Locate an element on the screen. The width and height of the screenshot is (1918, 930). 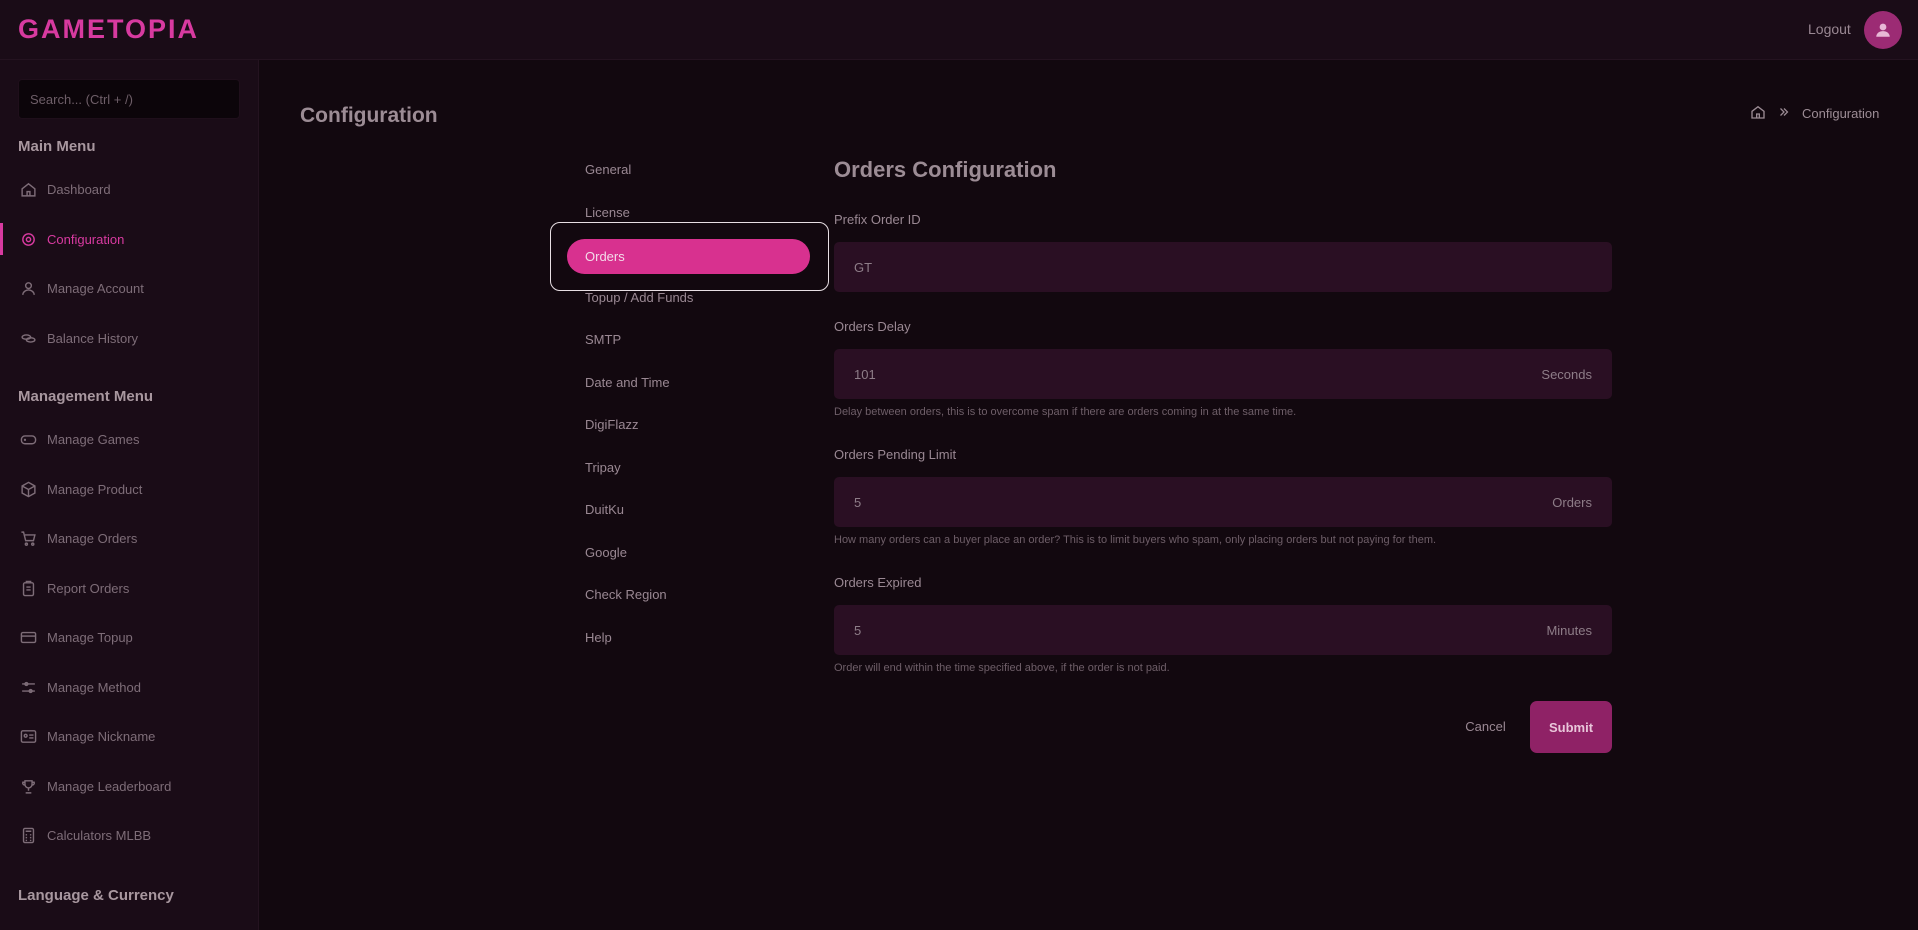
sidebar-item-label: Manage Nickname is located at coordinates (101, 736).